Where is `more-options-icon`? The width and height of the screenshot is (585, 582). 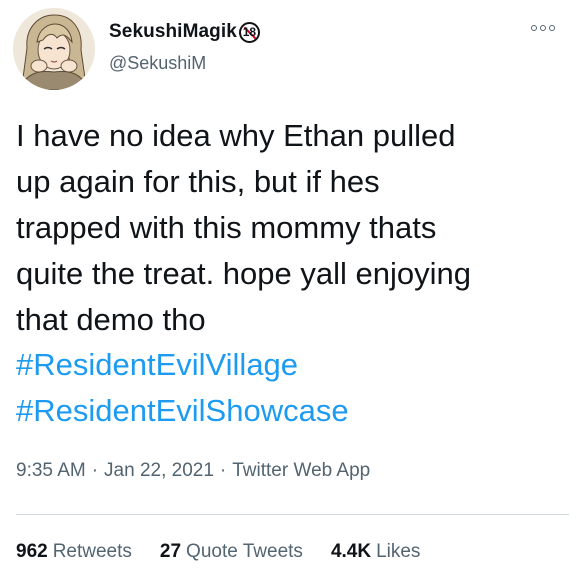
more-options-icon is located at coordinates (543, 28).